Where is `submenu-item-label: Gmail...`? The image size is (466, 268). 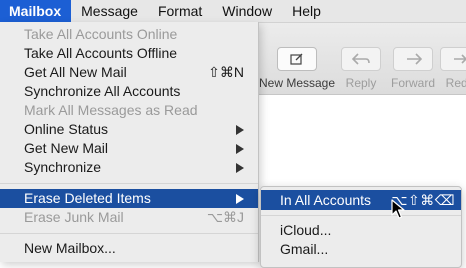 submenu-item-label: Gmail... is located at coordinates (304, 249).